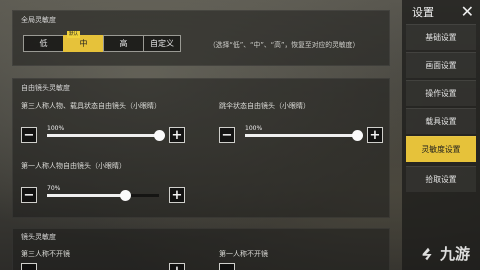 Image resolution: width=480 pixels, height=270 pixels. Describe the element at coordinates (427, 253) in the screenshot. I see `nine-game-logo-icon` at that location.